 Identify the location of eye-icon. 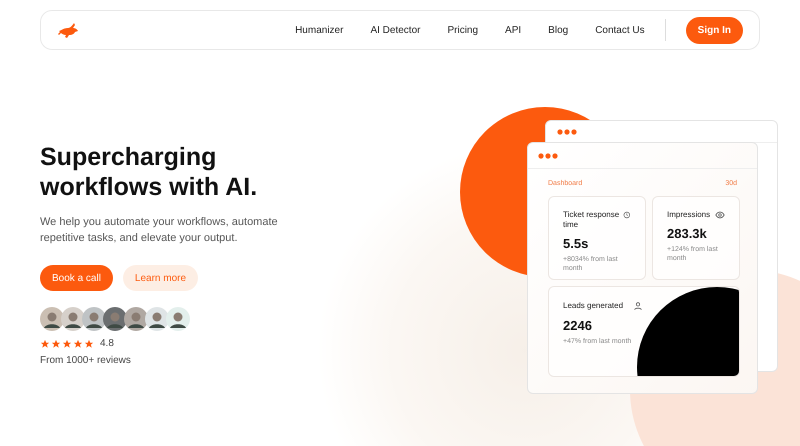
(720, 215).